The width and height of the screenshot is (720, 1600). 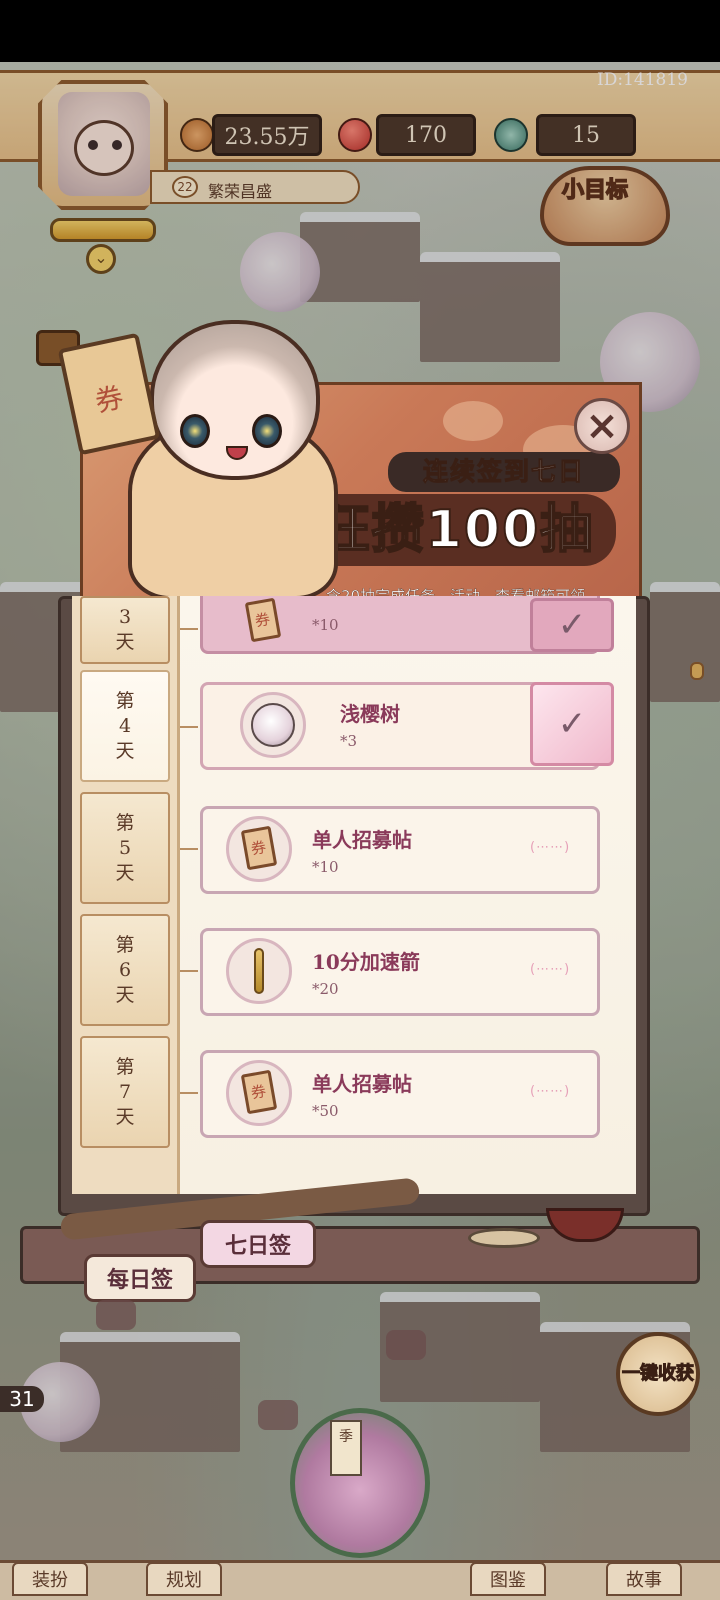 I want to click on nav-dress-up: 装扮, so click(x=50, y=1579).